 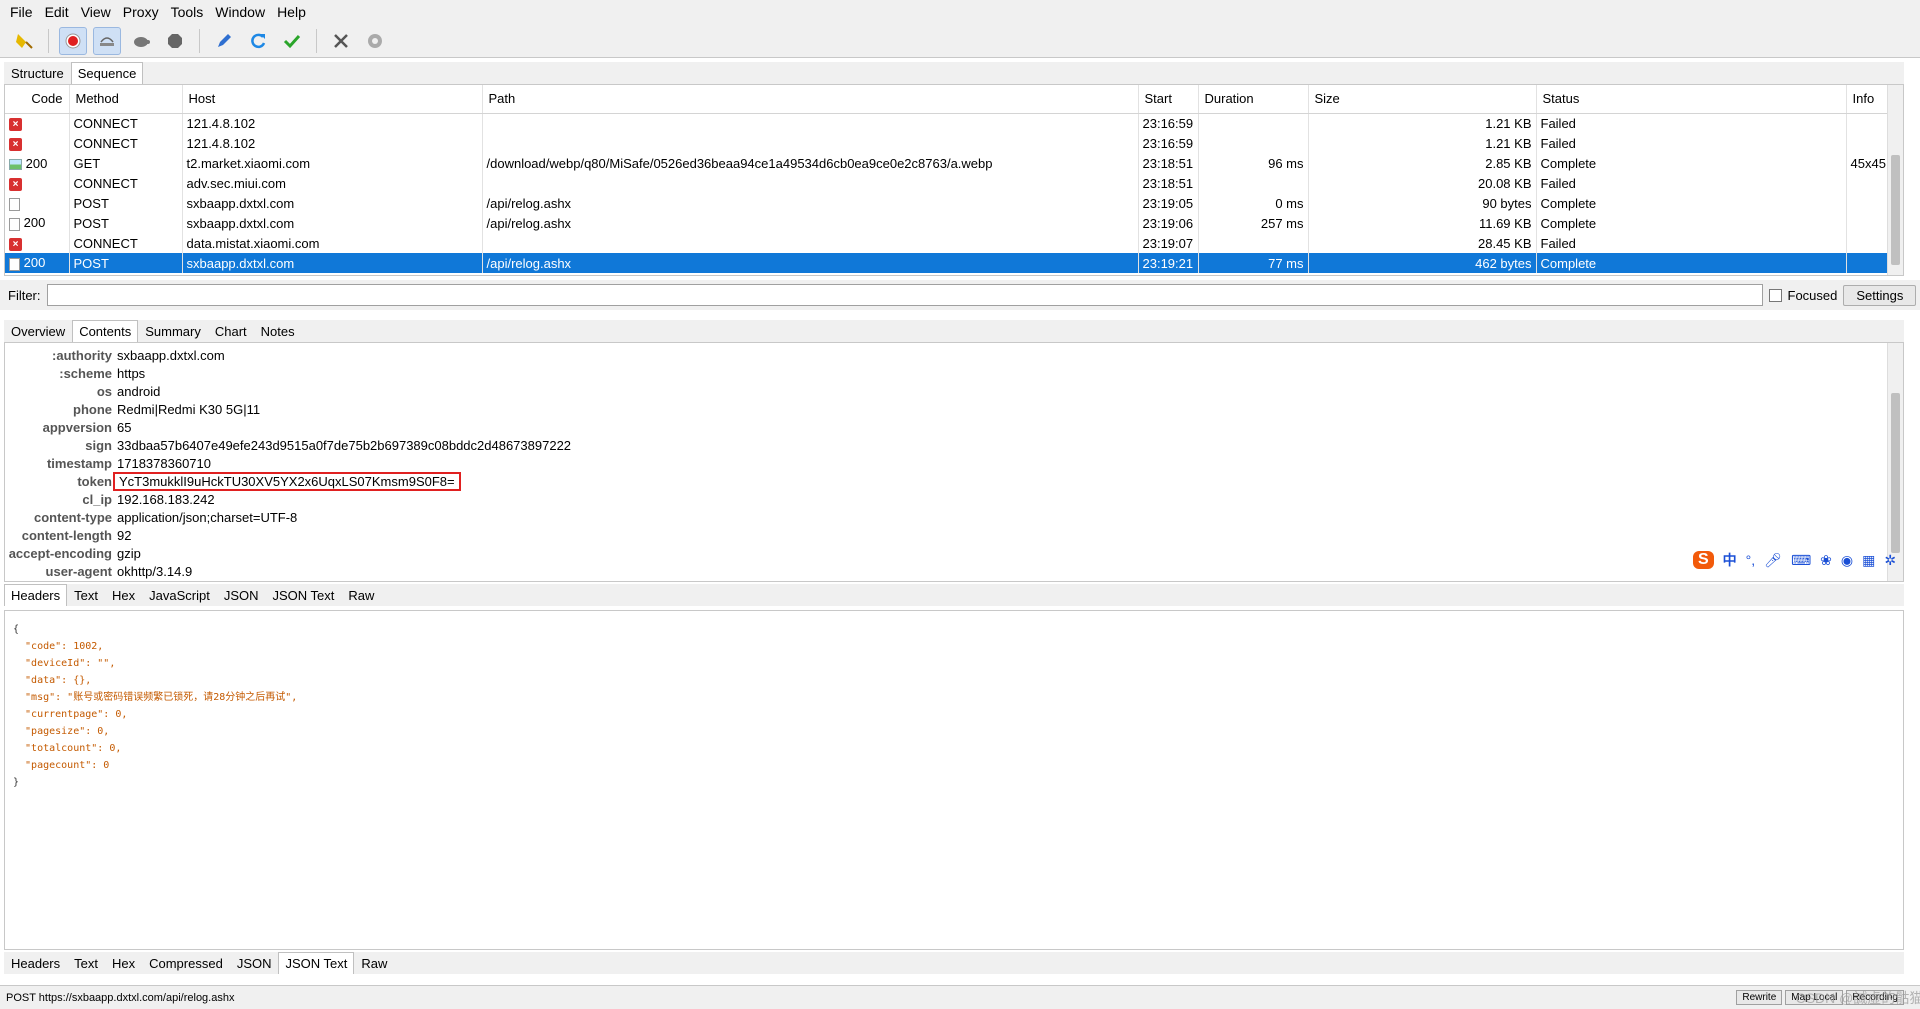 I want to click on column-header-duration: Duration, so click(x=1253, y=99).